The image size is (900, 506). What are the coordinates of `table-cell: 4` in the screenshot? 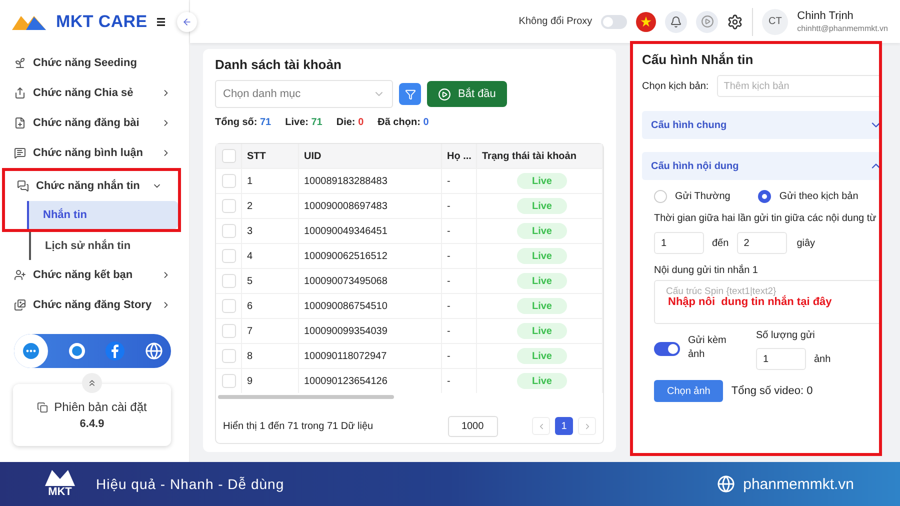 It's located at (270, 255).